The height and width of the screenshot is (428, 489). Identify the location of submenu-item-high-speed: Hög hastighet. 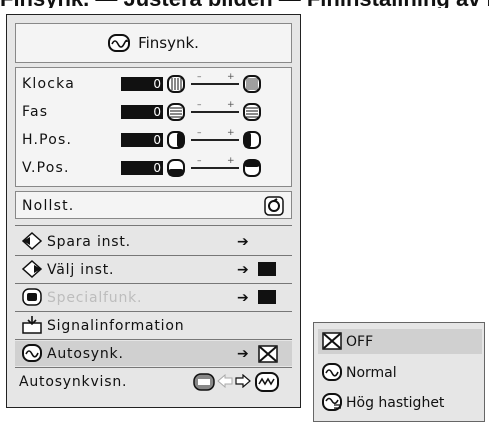
(400, 402).